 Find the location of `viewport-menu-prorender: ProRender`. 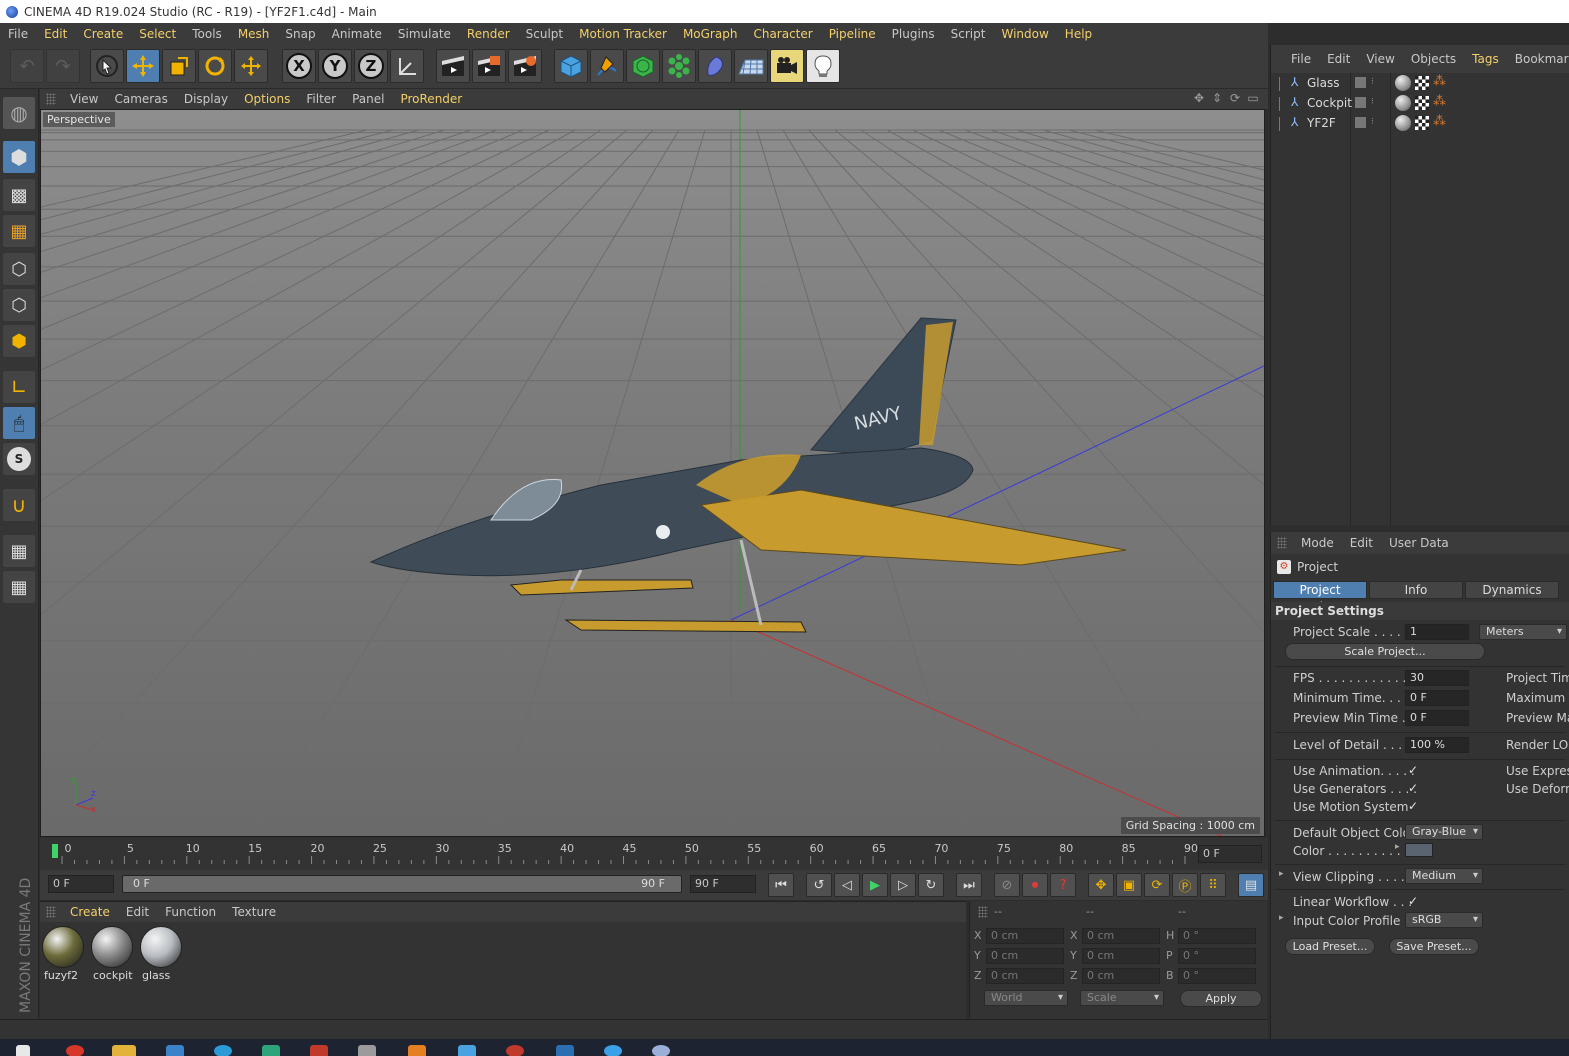

viewport-menu-prorender: ProRender is located at coordinates (431, 99).